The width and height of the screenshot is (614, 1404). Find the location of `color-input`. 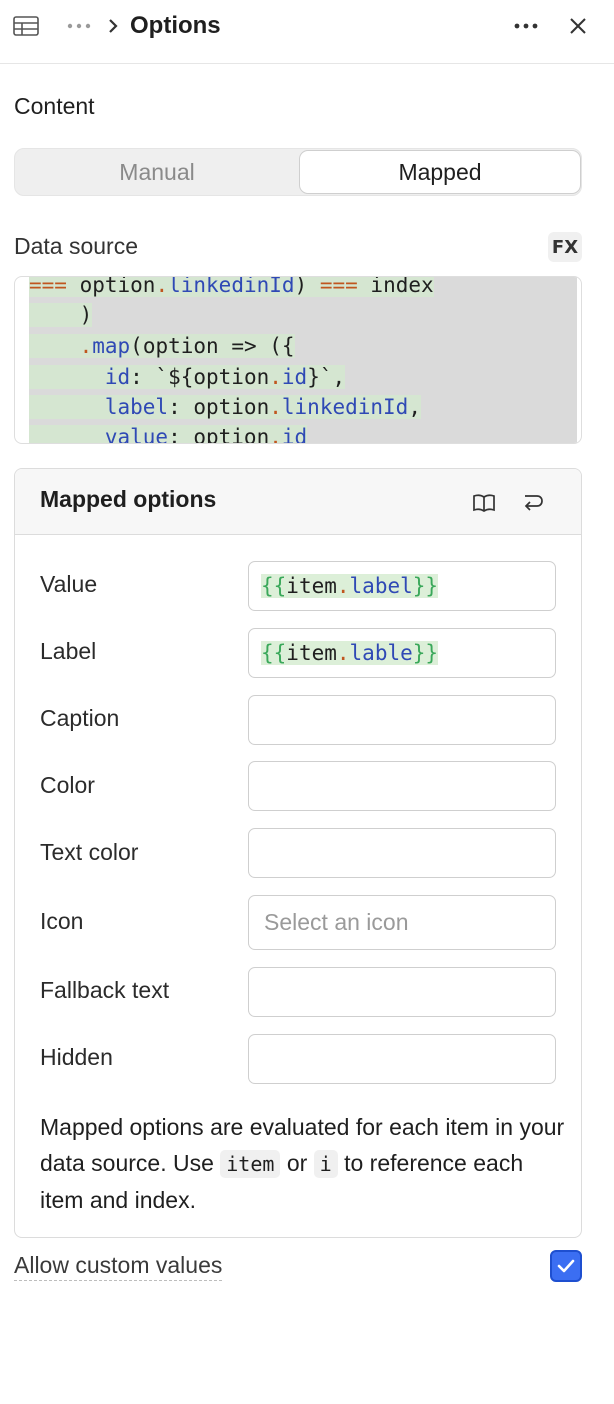

color-input is located at coordinates (402, 786).